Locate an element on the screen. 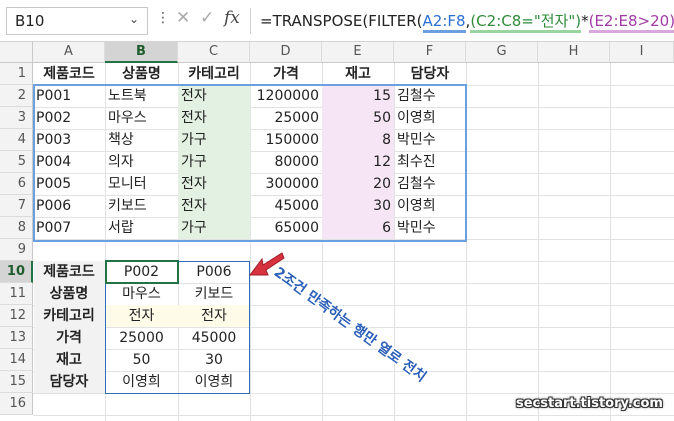  row-header-16: 16 is located at coordinates (16, 404).